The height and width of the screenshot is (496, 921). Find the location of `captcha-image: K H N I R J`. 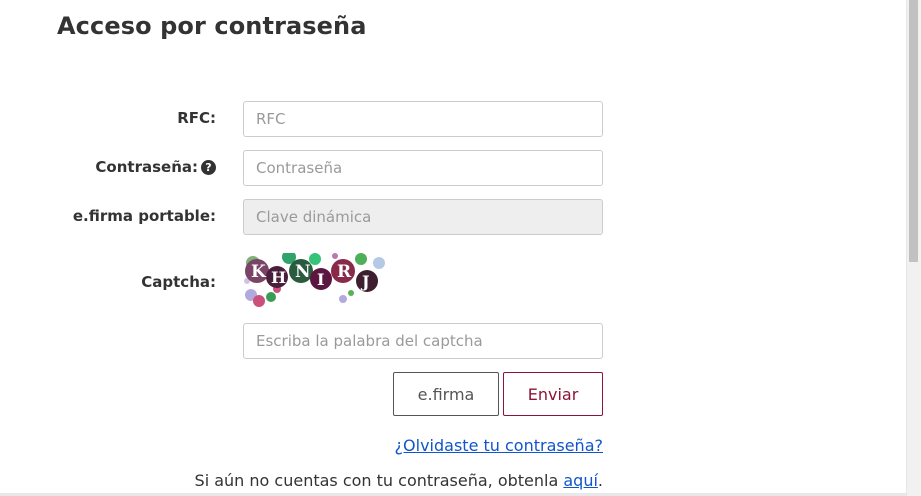

captcha-image: K H N I R J is located at coordinates (316, 279).